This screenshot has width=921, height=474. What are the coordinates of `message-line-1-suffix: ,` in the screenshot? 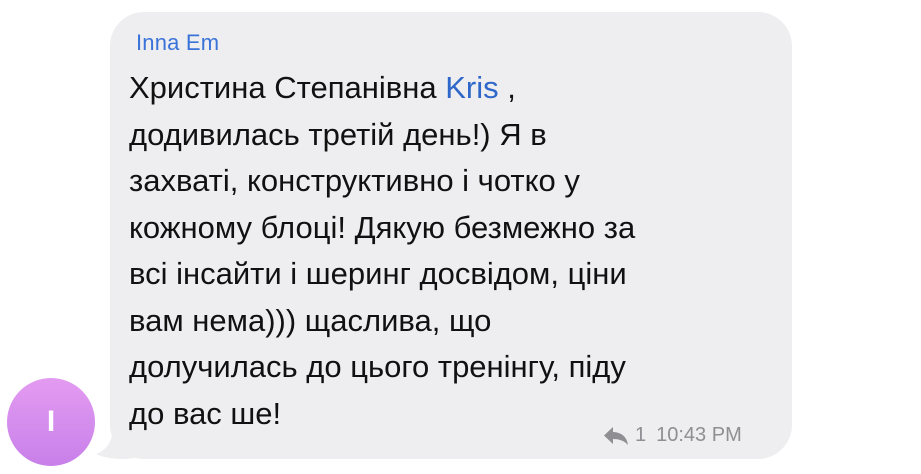 It's located at (507, 87).